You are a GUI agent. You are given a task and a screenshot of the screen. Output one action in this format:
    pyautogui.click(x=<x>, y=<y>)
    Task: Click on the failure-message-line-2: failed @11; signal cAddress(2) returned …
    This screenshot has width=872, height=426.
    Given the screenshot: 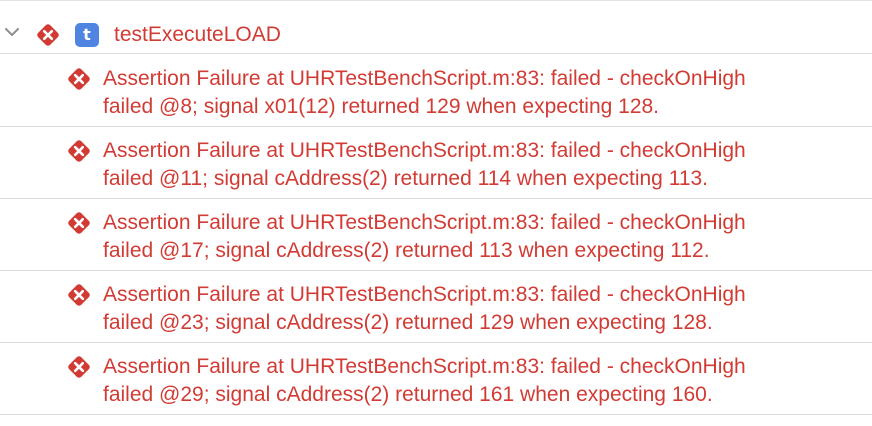 What is the action you would take?
    pyautogui.click(x=406, y=178)
    